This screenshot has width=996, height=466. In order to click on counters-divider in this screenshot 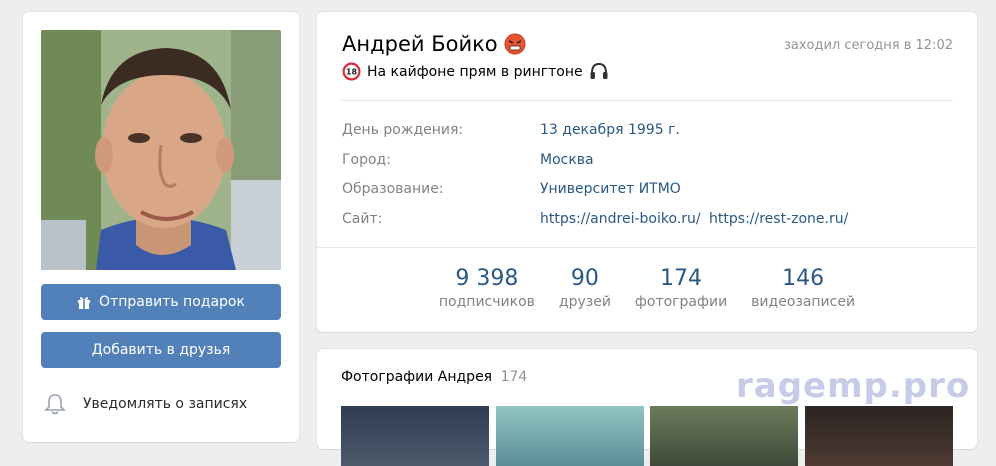, I will do `click(647, 247)`.